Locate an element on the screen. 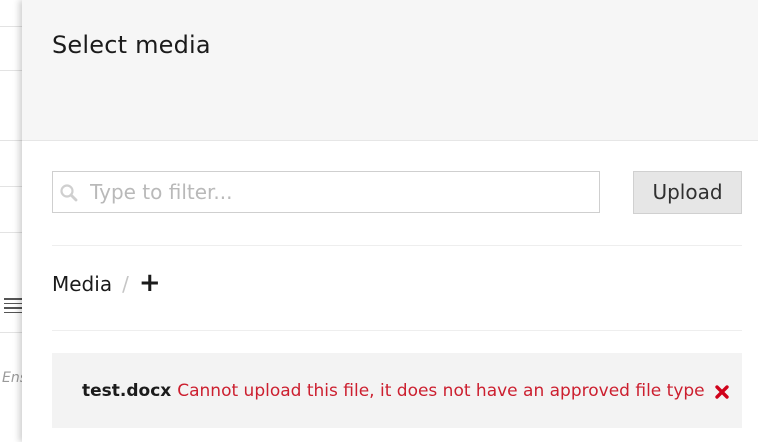  breadcrumb: Media / + is located at coordinates (106, 284).